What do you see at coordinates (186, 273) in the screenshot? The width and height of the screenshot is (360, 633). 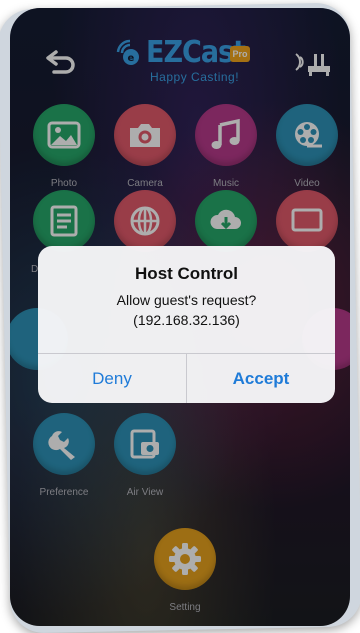 I see `dialog-title: Host Control` at bounding box center [186, 273].